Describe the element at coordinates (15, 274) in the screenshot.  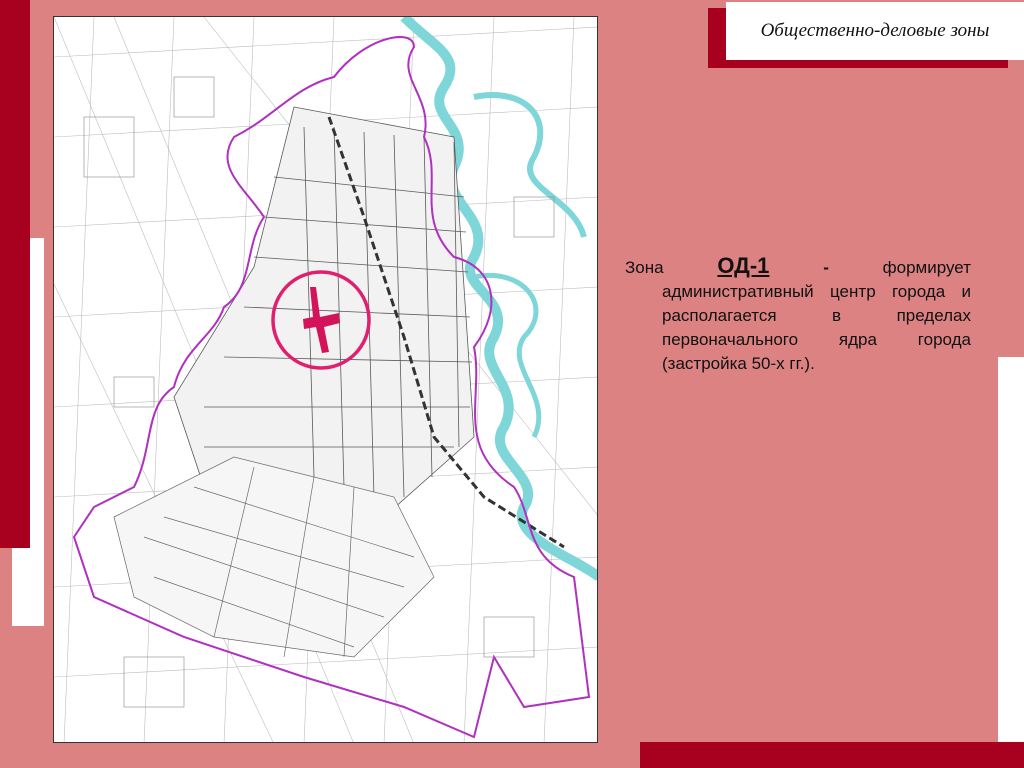
I see `left-red-bar` at that location.